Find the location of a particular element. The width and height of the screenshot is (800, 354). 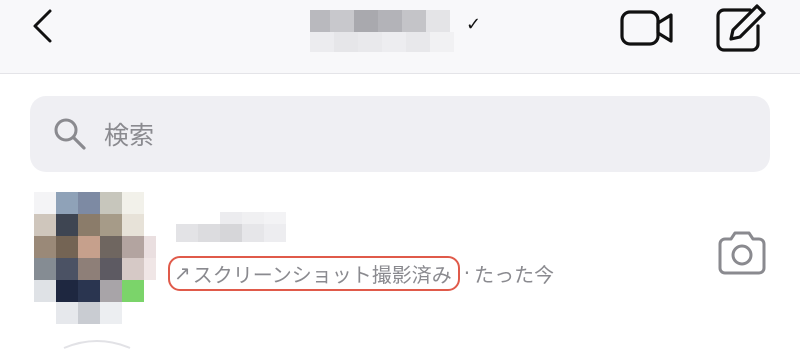

camera-icon is located at coordinates (742, 253).